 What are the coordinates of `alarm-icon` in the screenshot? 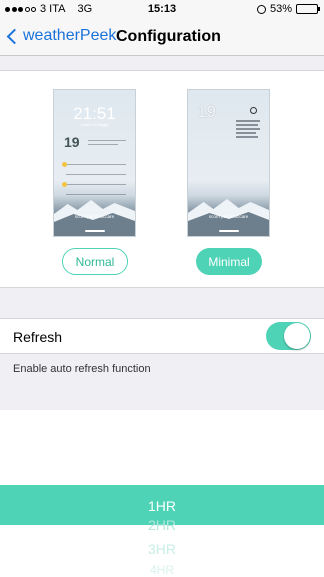 It's located at (261, 9).